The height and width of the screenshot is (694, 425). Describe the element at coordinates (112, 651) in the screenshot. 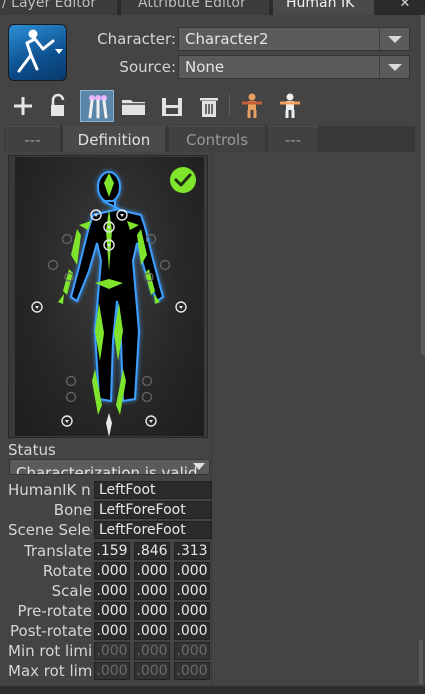

I see `min-rot-x-field: .000` at that location.